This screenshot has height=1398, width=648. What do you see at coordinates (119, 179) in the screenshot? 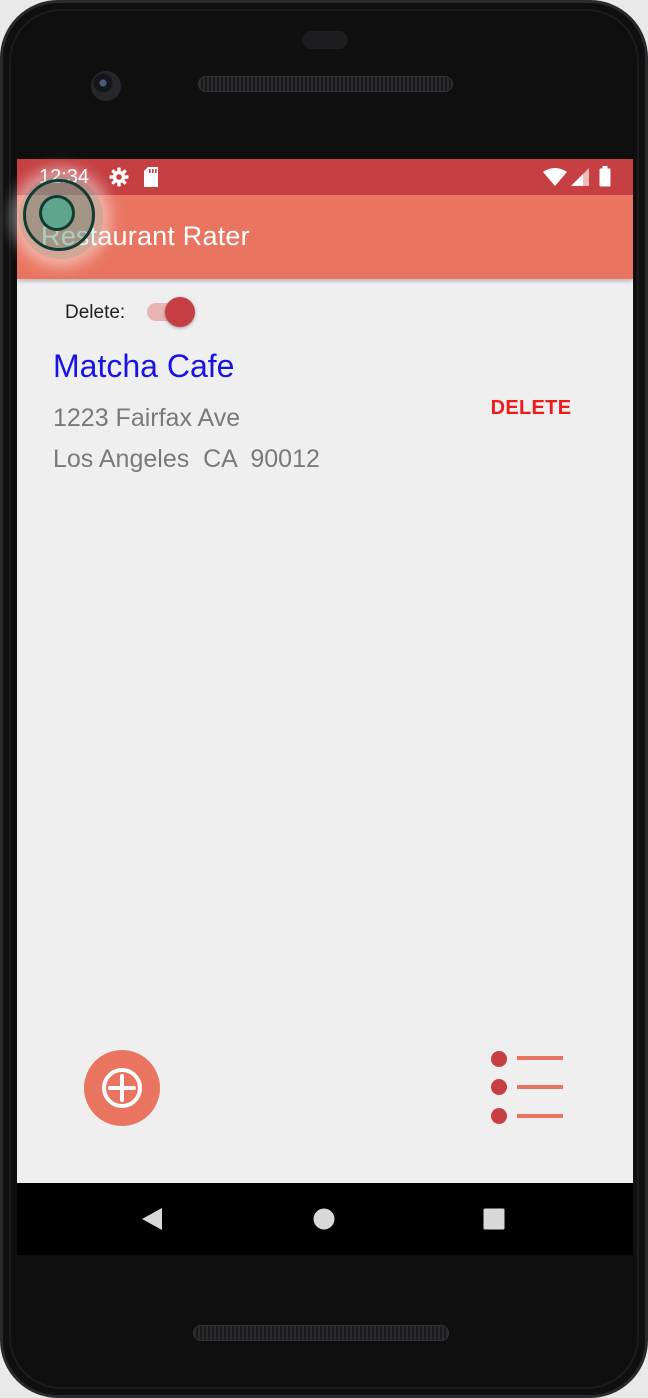
I see `gear-icon` at bounding box center [119, 179].